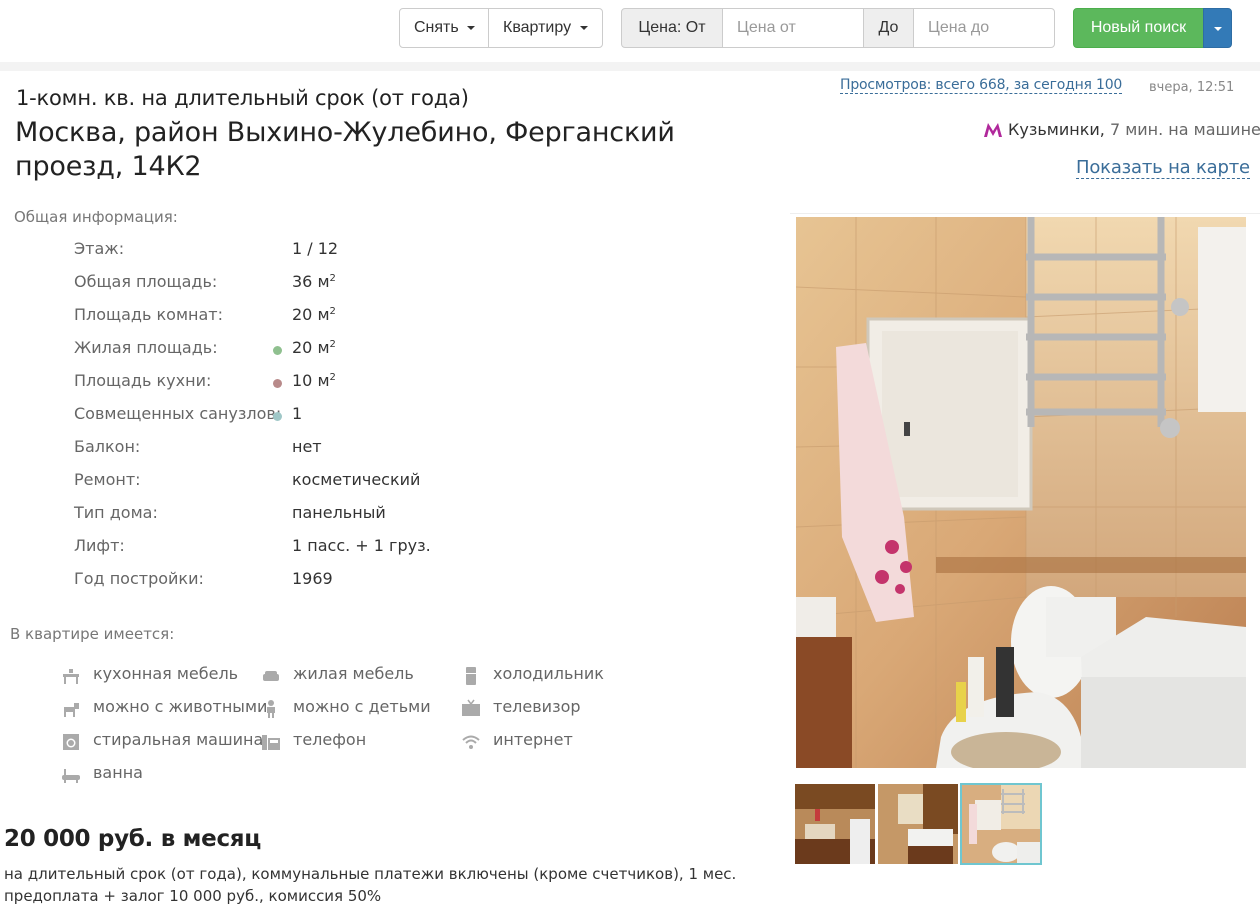 The width and height of the screenshot is (1260, 915). Describe the element at coordinates (793, 28) in the screenshot. I see `price-from-input` at that location.